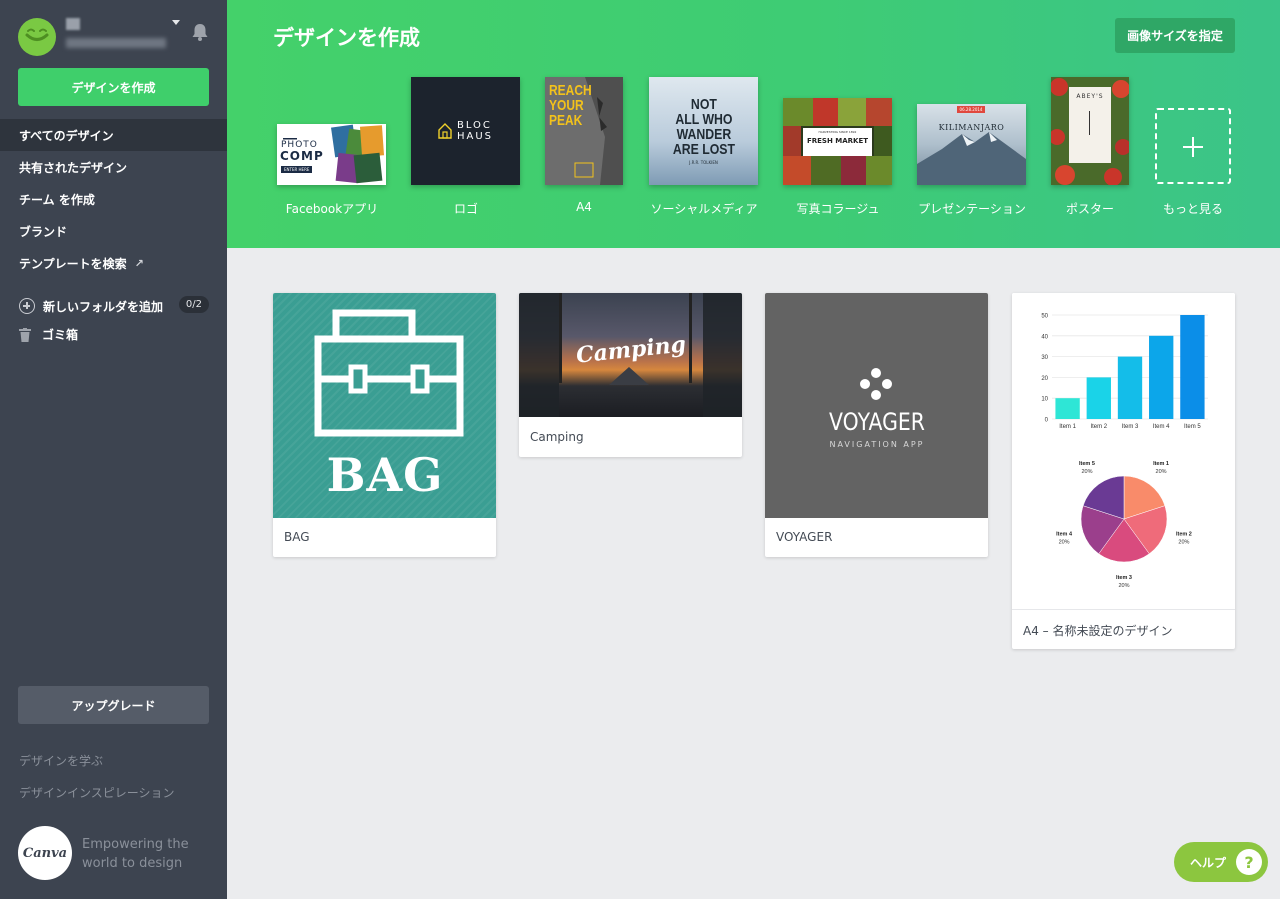  What do you see at coordinates (1175, 35) in the screenshot?
I see `custom-dimensions-button: 画像サイズを指定` at bounding box center [1175, 35].